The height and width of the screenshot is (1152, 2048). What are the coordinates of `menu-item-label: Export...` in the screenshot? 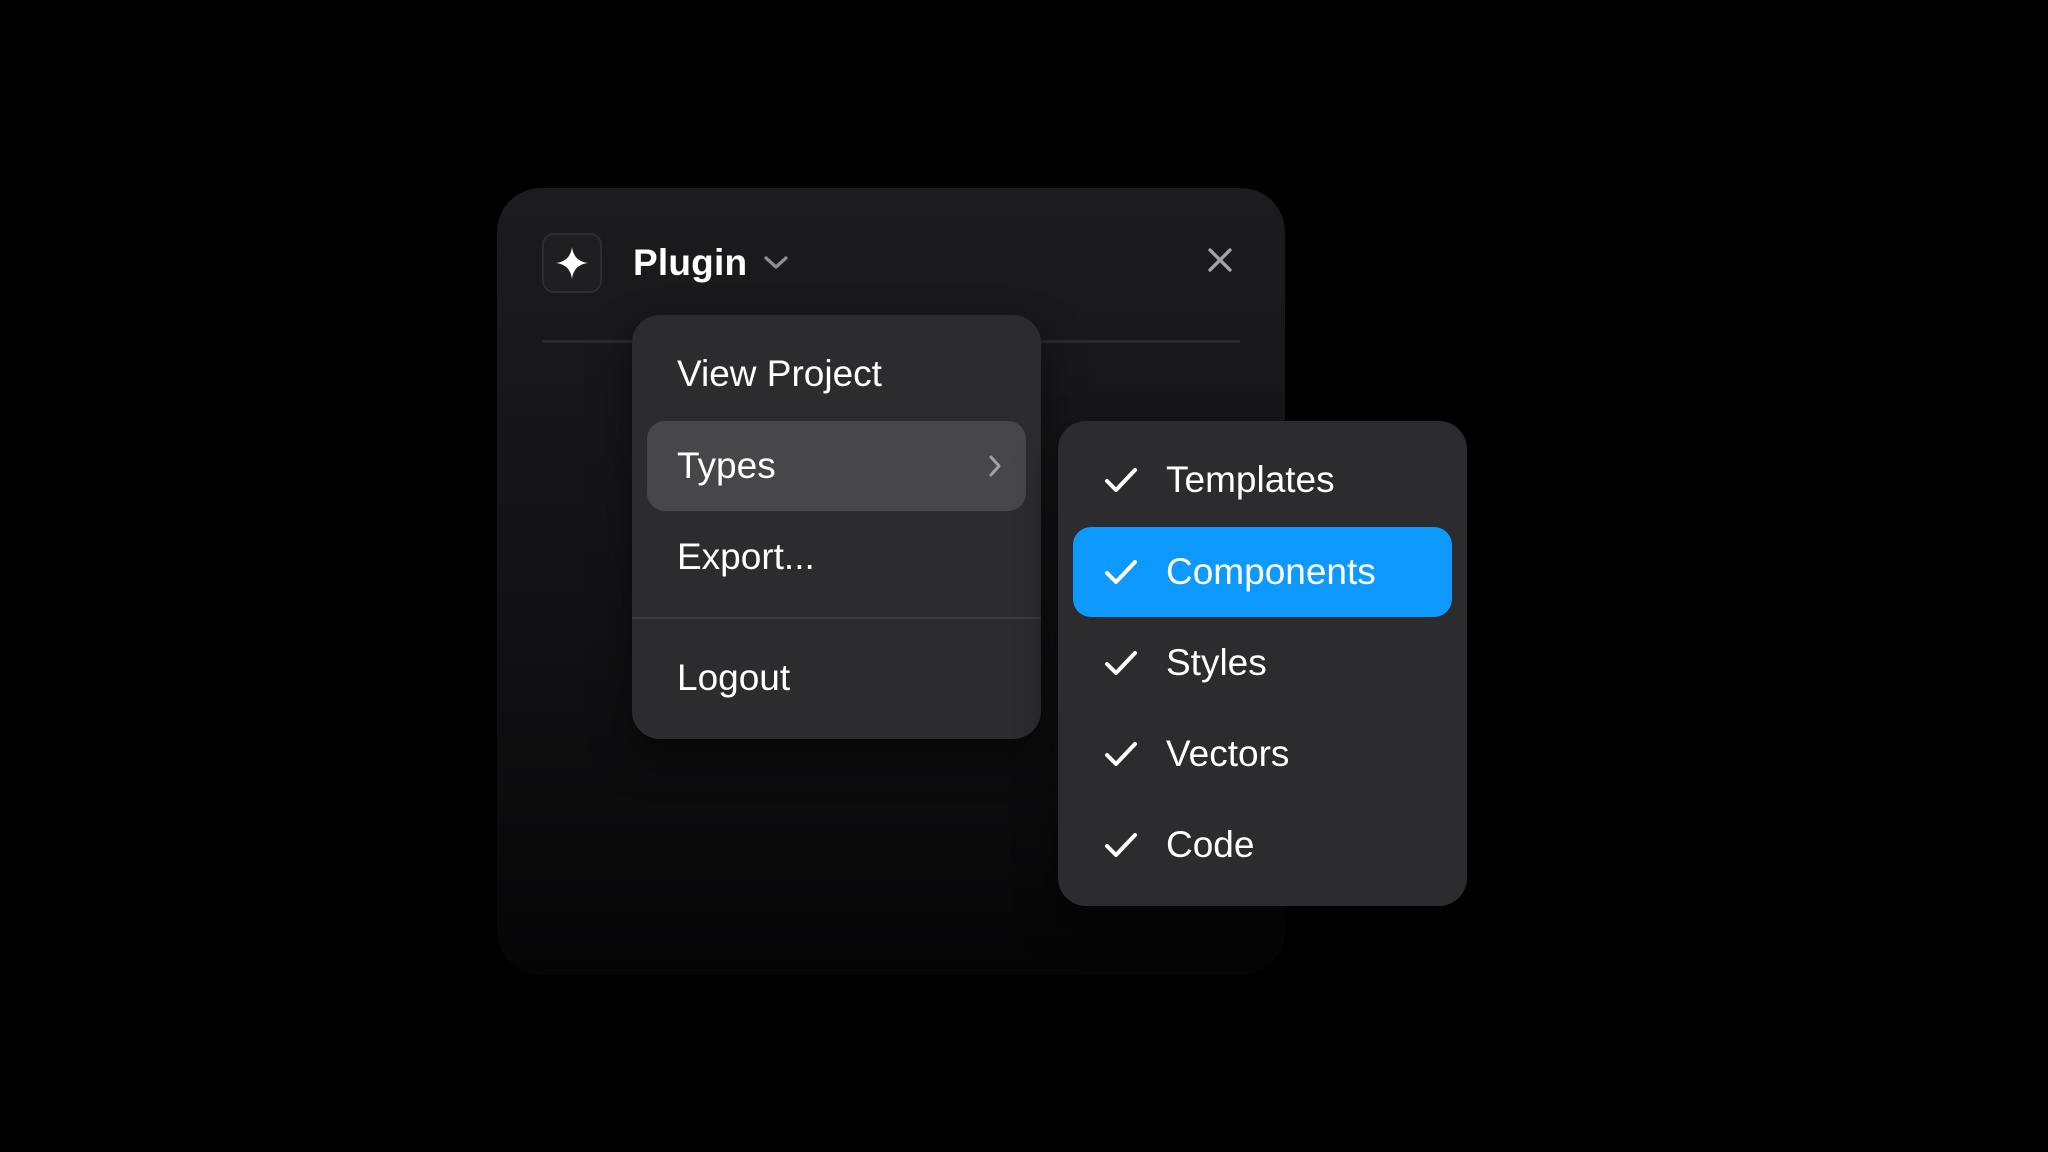 It's located at (746, 556).